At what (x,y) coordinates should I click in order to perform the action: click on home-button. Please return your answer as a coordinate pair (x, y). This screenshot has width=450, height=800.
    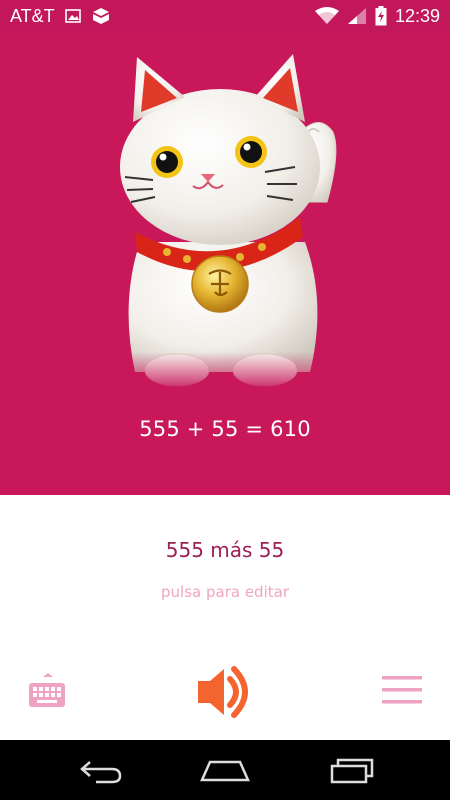
    Looking at the image, I should click on (225, 770).